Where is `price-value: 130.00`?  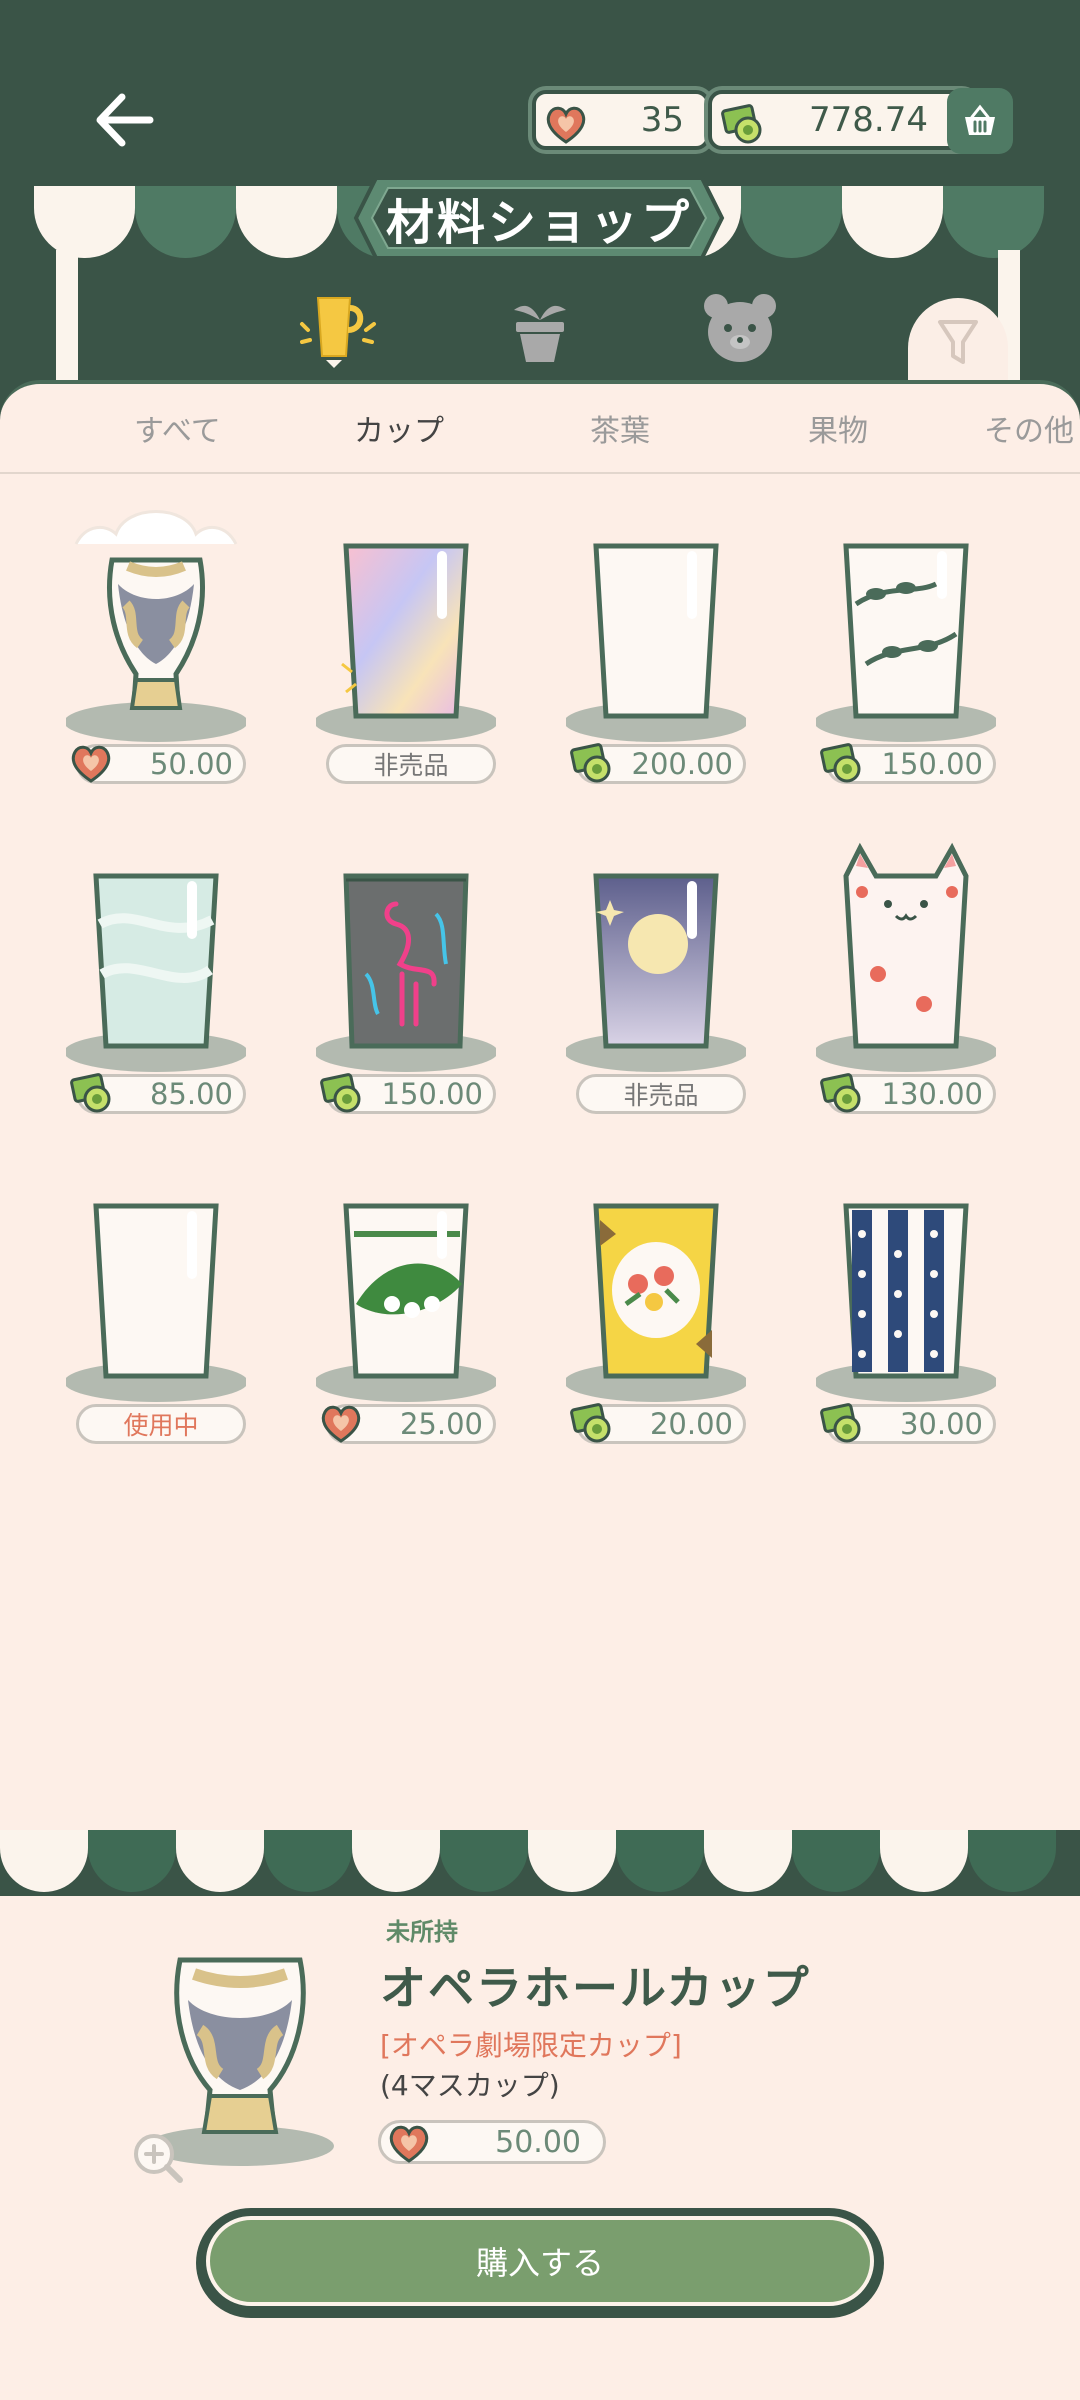 price-value: 130.00 is located at coordinates (932, 1094).